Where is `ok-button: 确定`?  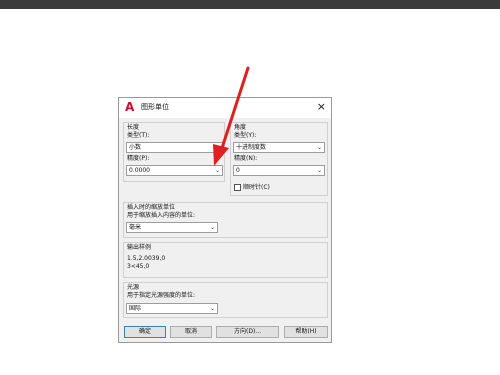
ok-button: 确定 is located at coordinates (145, 332).